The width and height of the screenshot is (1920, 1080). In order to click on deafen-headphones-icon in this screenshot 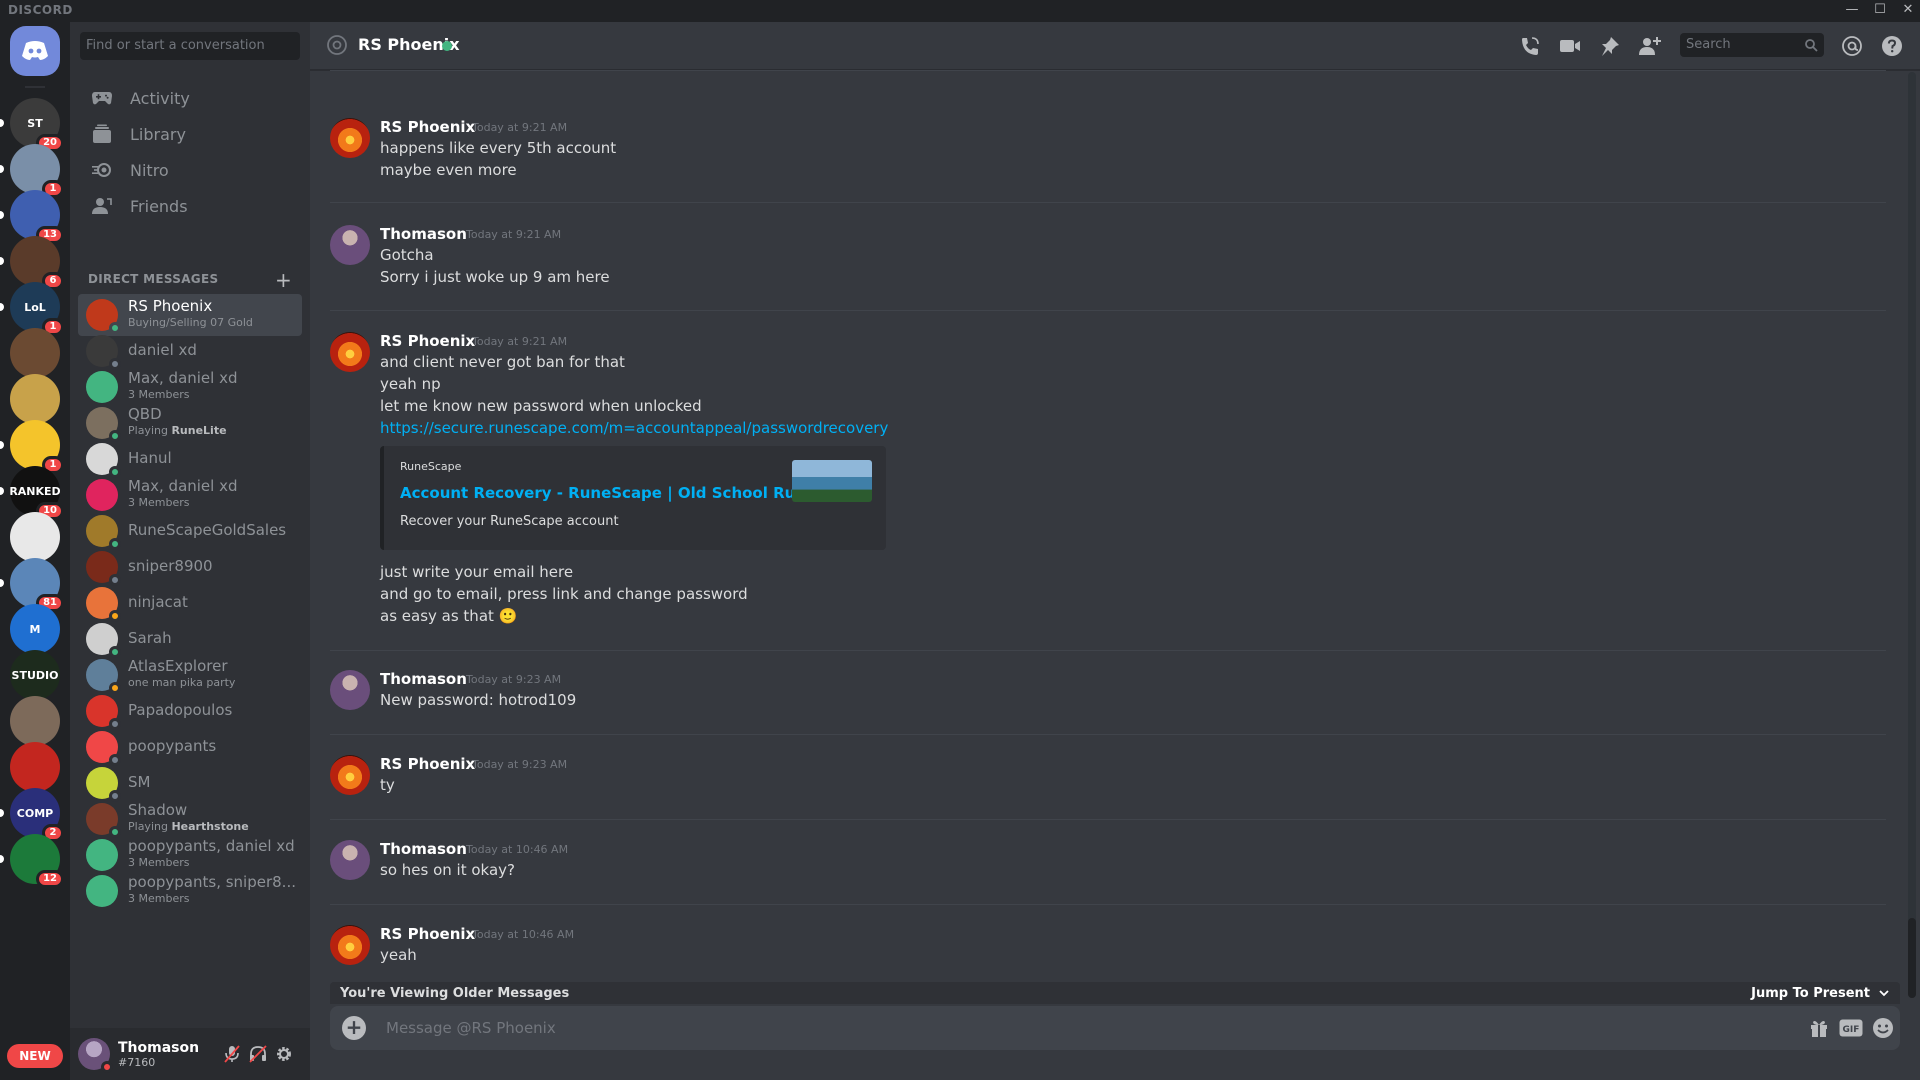, I will do `click(258, 1054)`.